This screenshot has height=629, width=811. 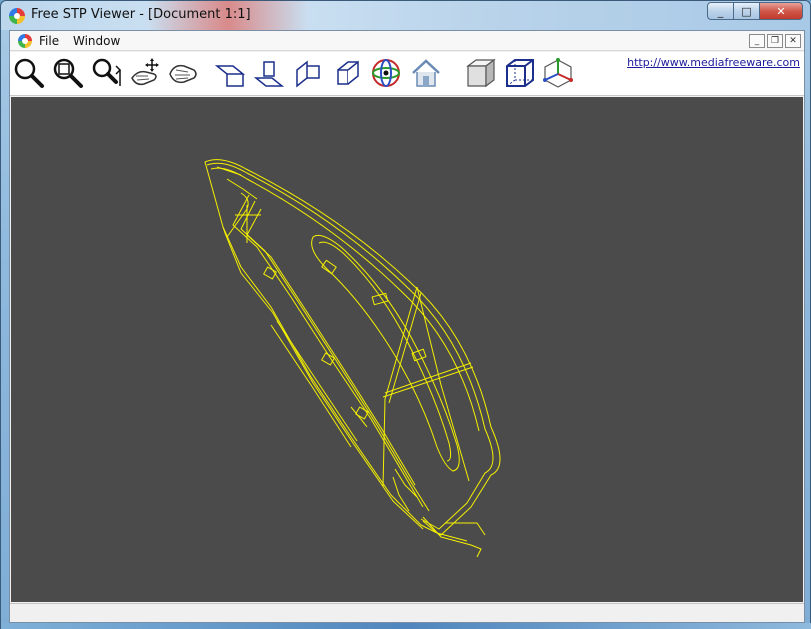 I want to click on window-title: Free STP Viewer - [Document 1:1], so click(x=141, y=14).